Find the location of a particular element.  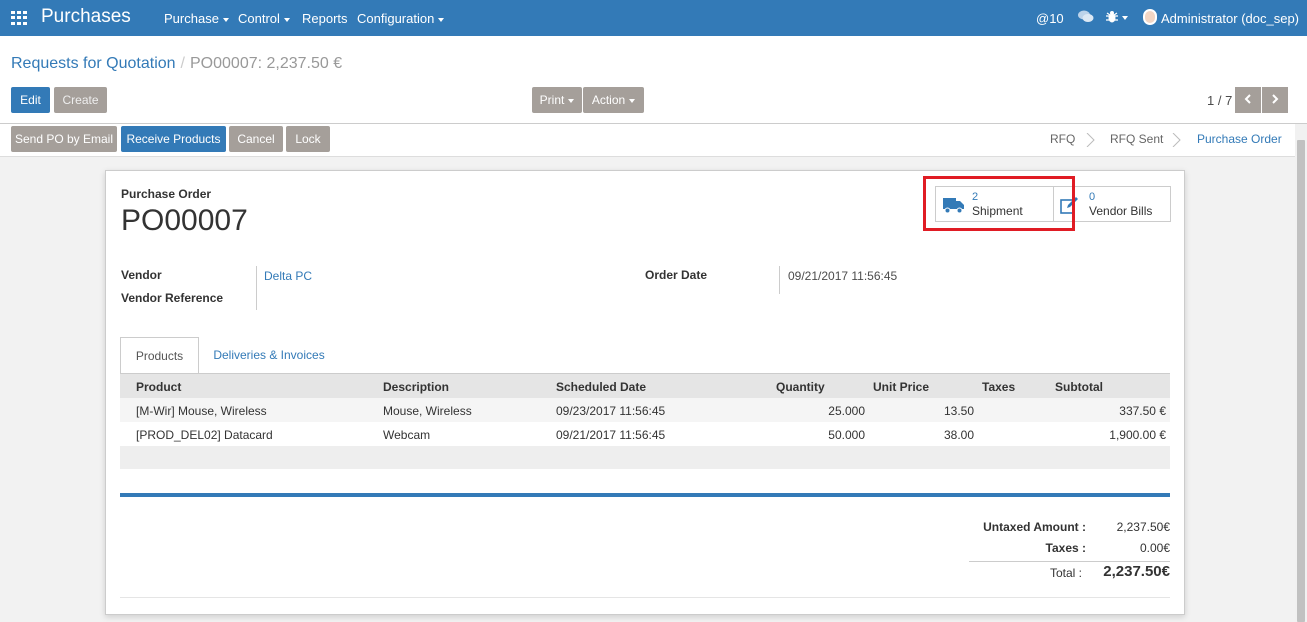

stage-rfq-sent: RFQ Sent is located at coordinates (1136, 139).